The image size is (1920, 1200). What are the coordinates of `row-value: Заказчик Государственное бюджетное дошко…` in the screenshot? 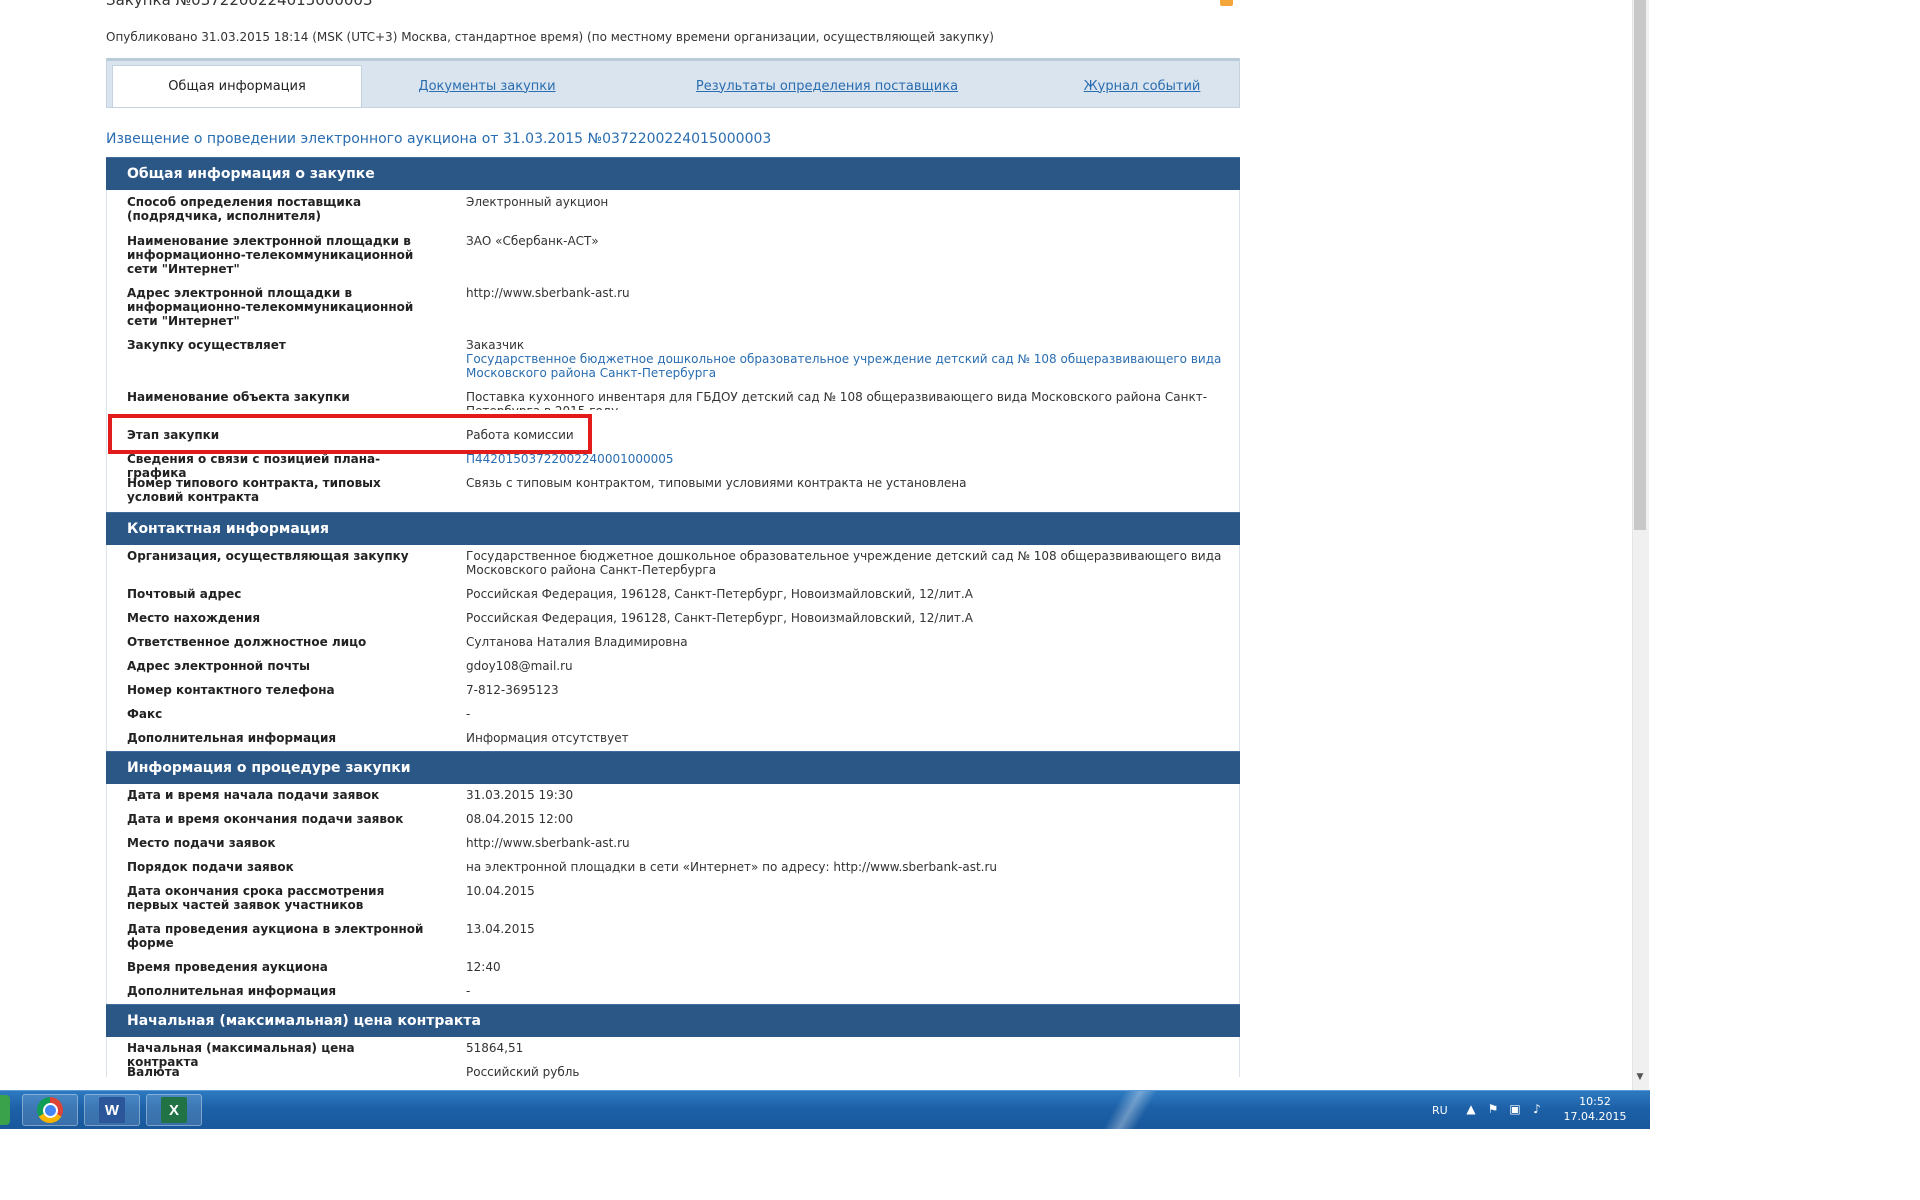 It's located at (846, 359).